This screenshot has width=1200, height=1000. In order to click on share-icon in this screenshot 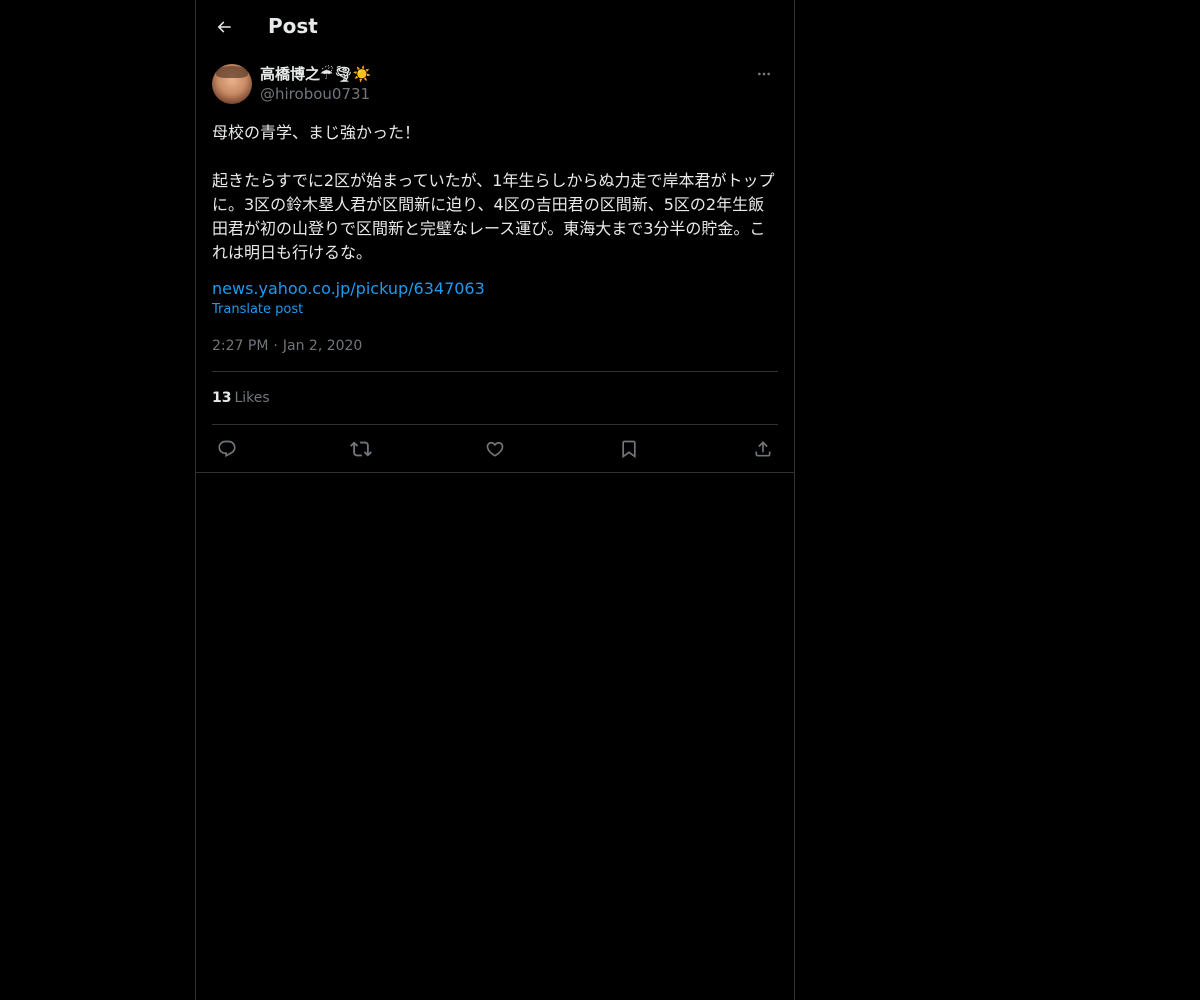, I will do `click(763, 449)`.